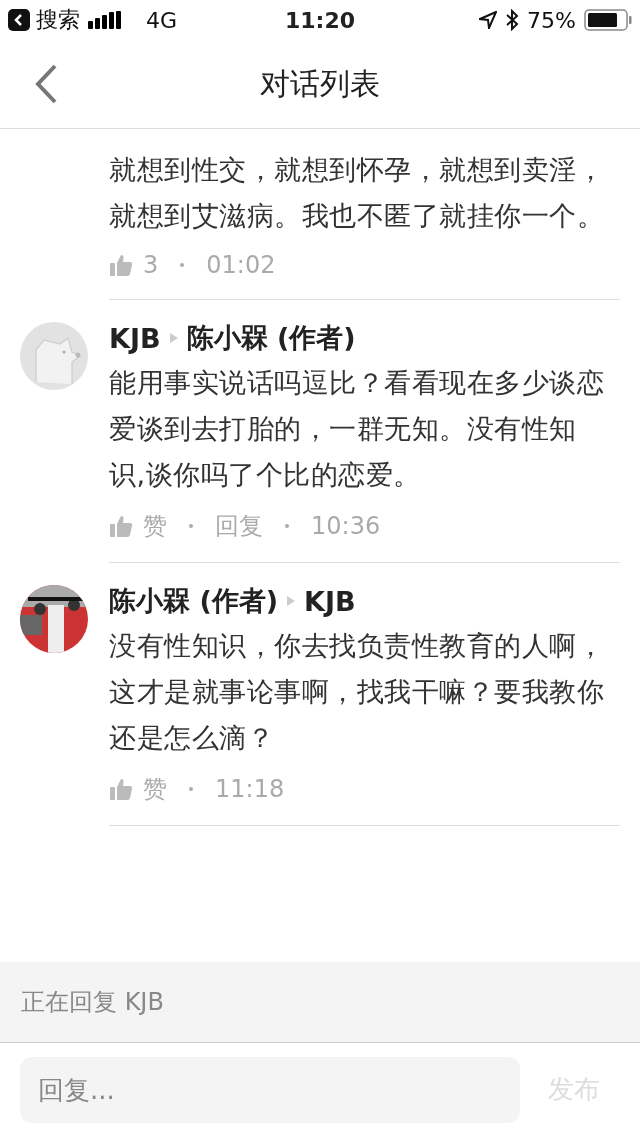  I want to click on back-chevron-icon, so click(46, 84).